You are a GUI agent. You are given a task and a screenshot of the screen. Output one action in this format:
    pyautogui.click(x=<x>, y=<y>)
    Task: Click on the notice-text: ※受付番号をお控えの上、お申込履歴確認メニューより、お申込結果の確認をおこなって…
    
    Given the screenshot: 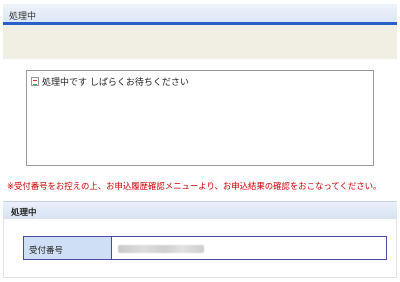 What is the action you would take?
    pyautogui.click(x=194, y=186)
    